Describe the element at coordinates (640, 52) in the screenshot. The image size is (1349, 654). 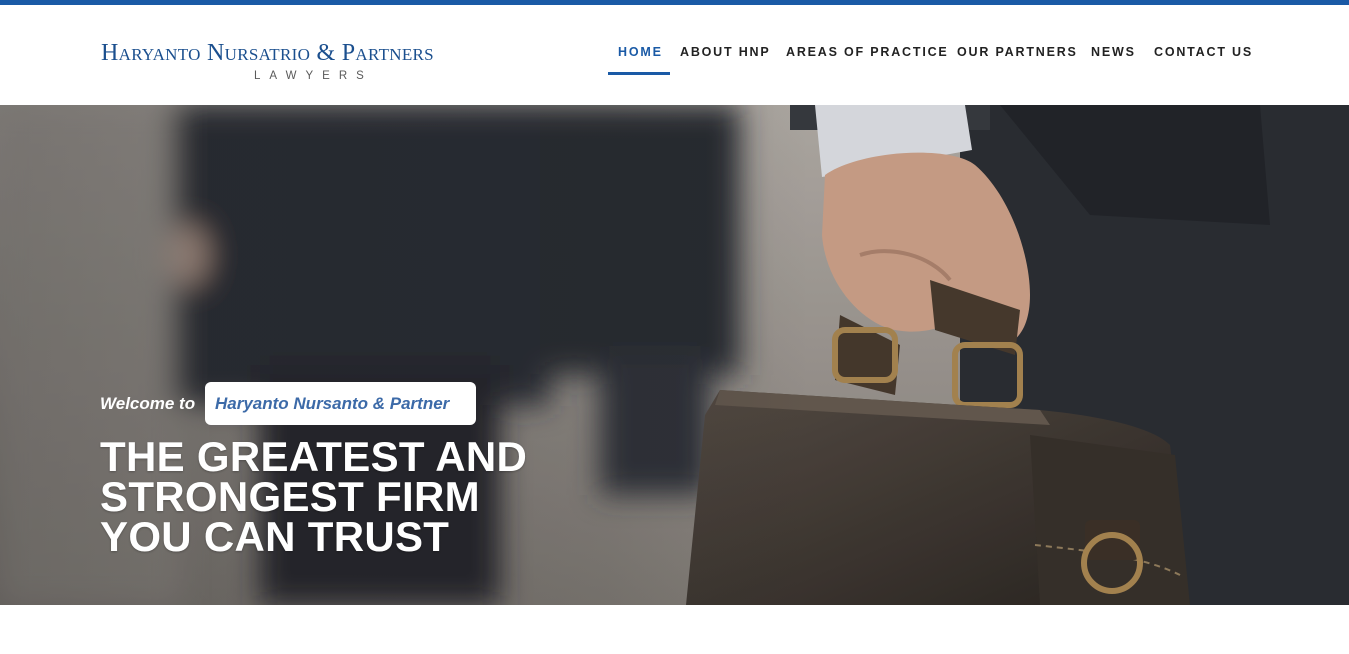
I see `nav-home: HOME` at that location.